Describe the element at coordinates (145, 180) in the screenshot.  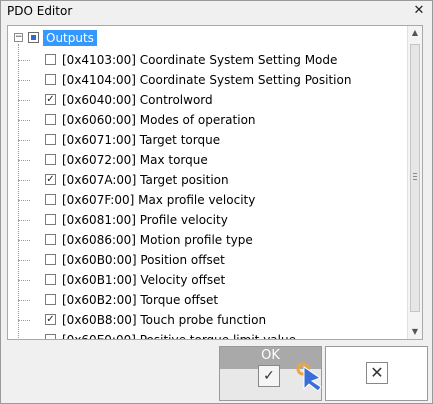
I see `item-label: [0x607A:00] Target position` at that location.